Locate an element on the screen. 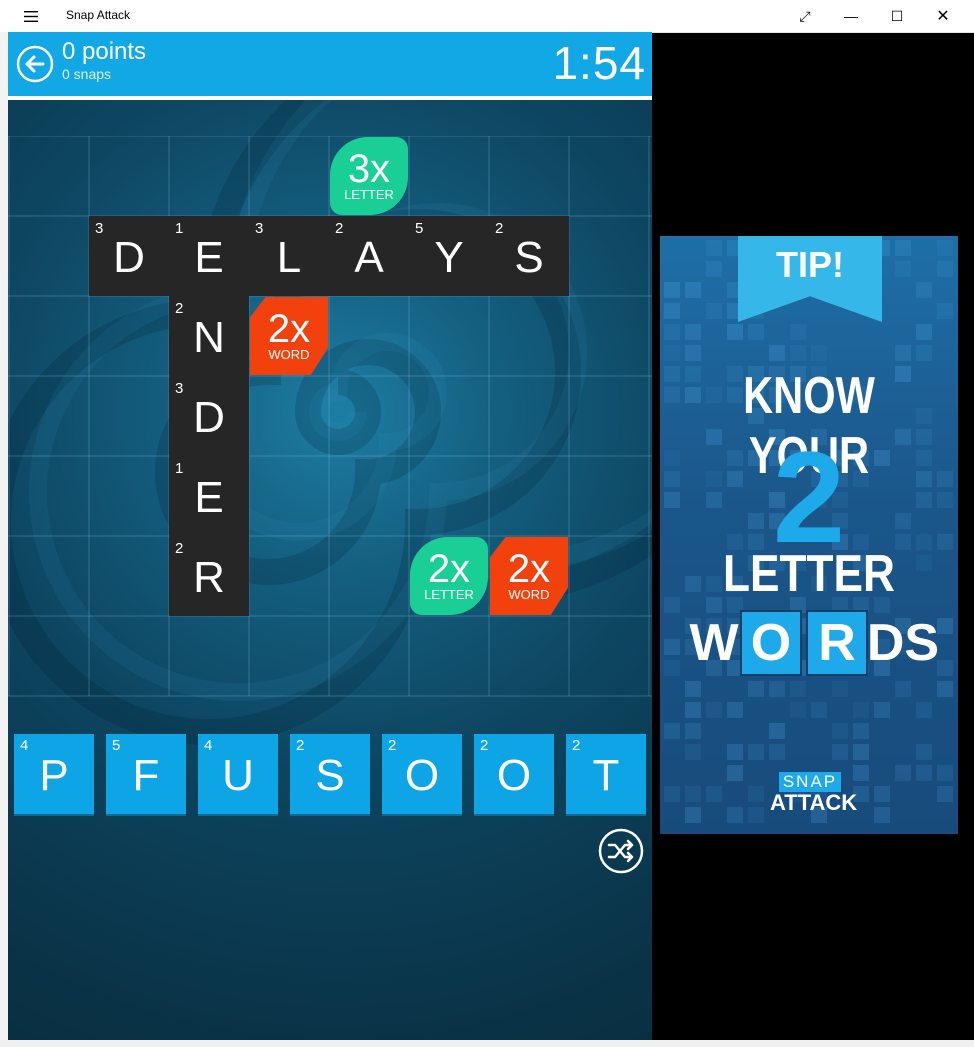 The image size is (974, 1047). rack-tile: 4P is located at coordinates (54, 774).